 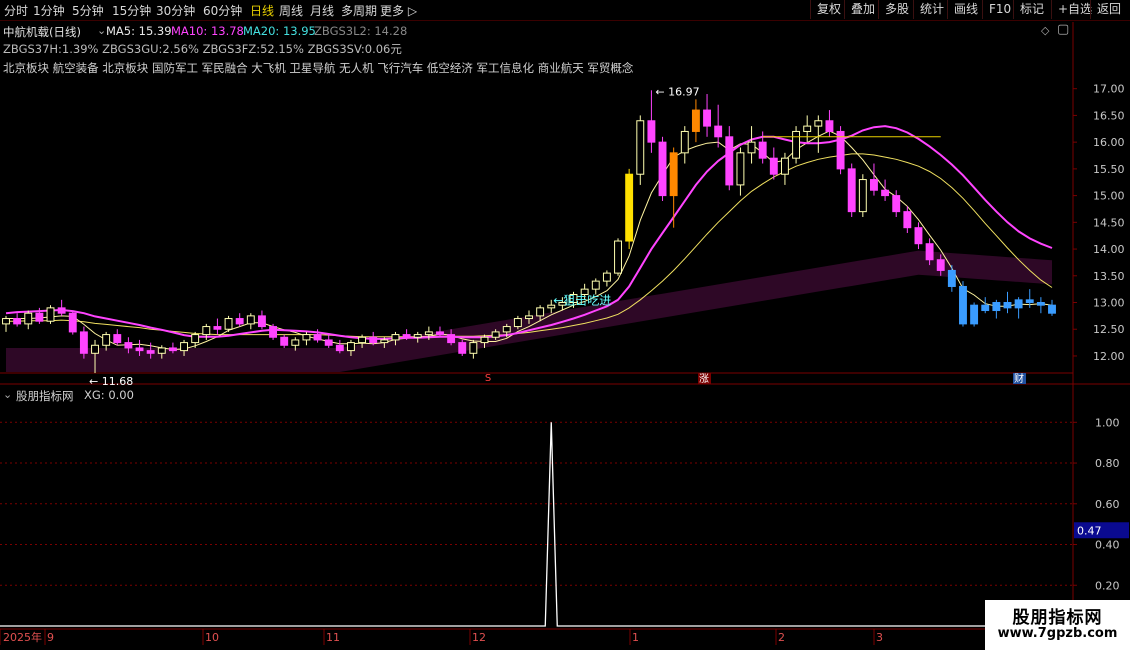 I want to click on price-tick-label-2: 13.00, so click(x=1109, y=303).